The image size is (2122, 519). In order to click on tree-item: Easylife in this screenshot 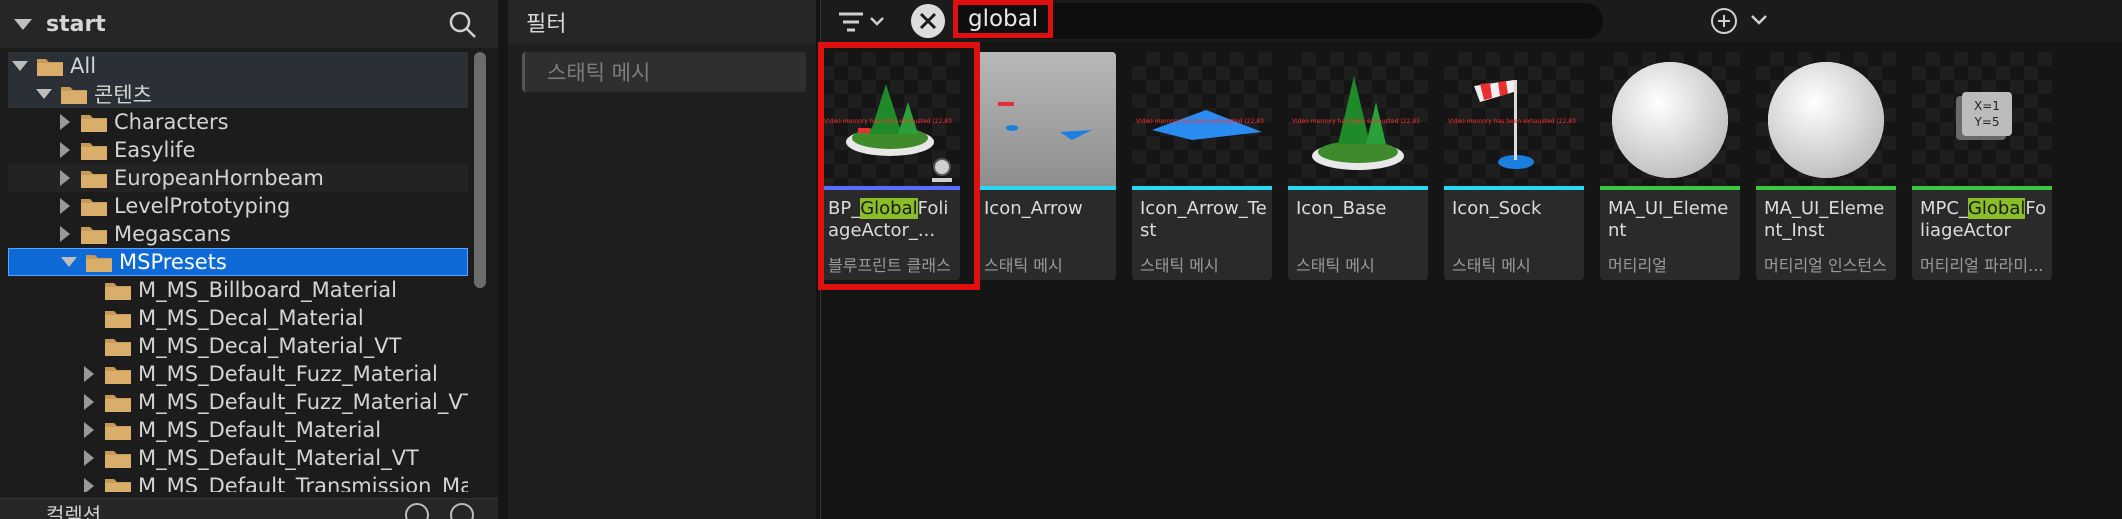, I will do `click(238, 150)`.